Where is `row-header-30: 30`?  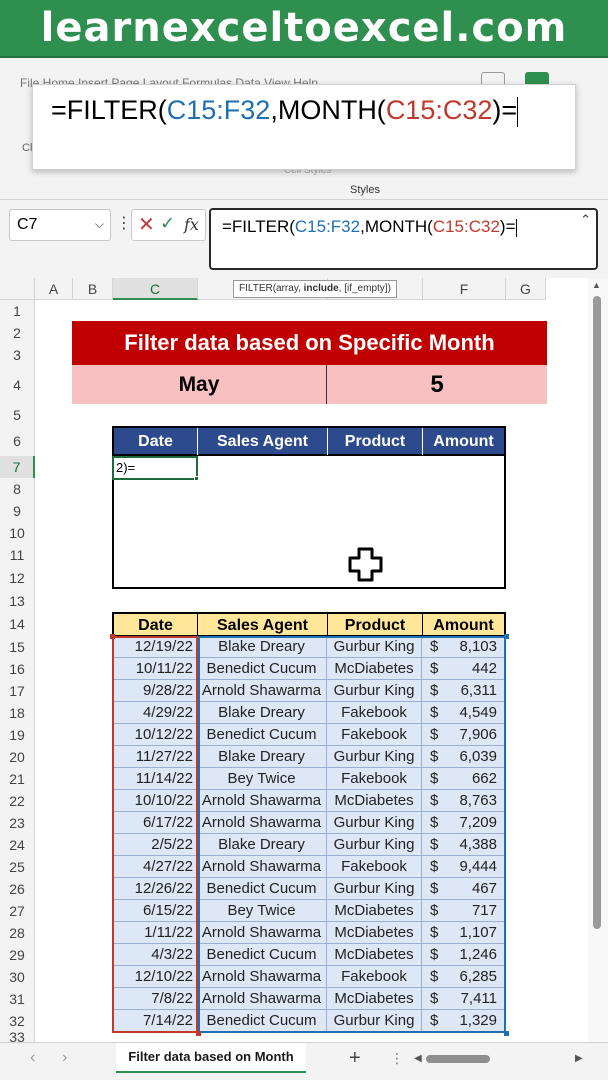 row-header-30: 30 is located at coordinates (17, 977).